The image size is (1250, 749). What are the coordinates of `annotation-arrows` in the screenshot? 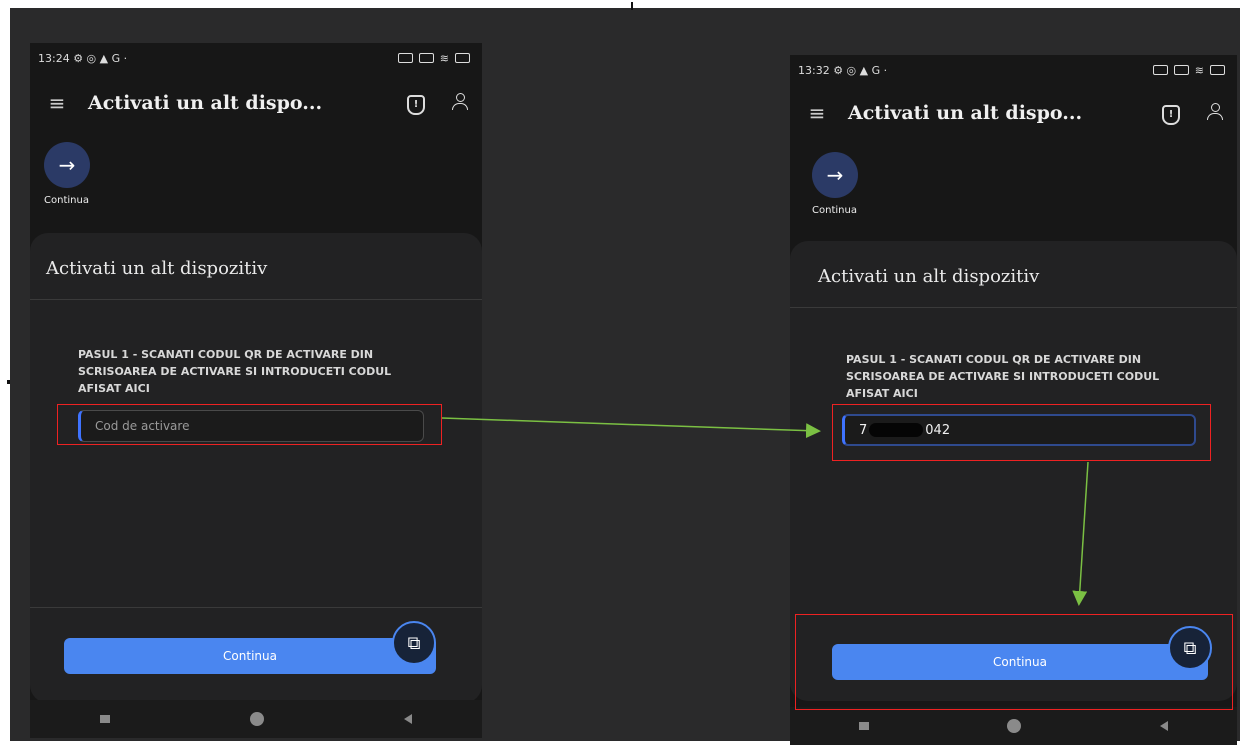 It's located at (765, 511).